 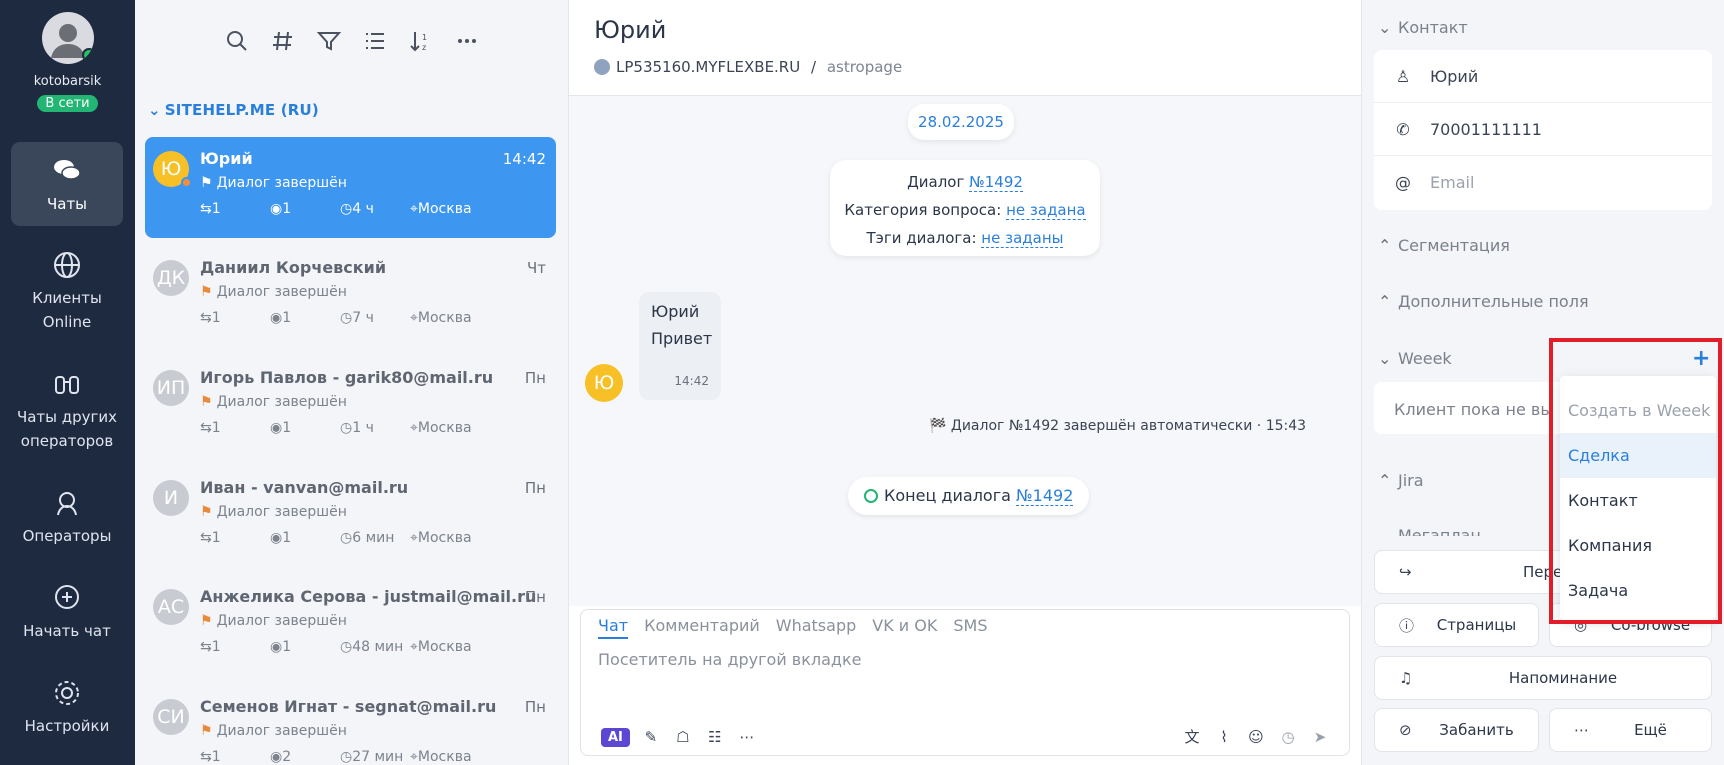 I want to click on views-count: ◉1, so click(x=305, y=209).